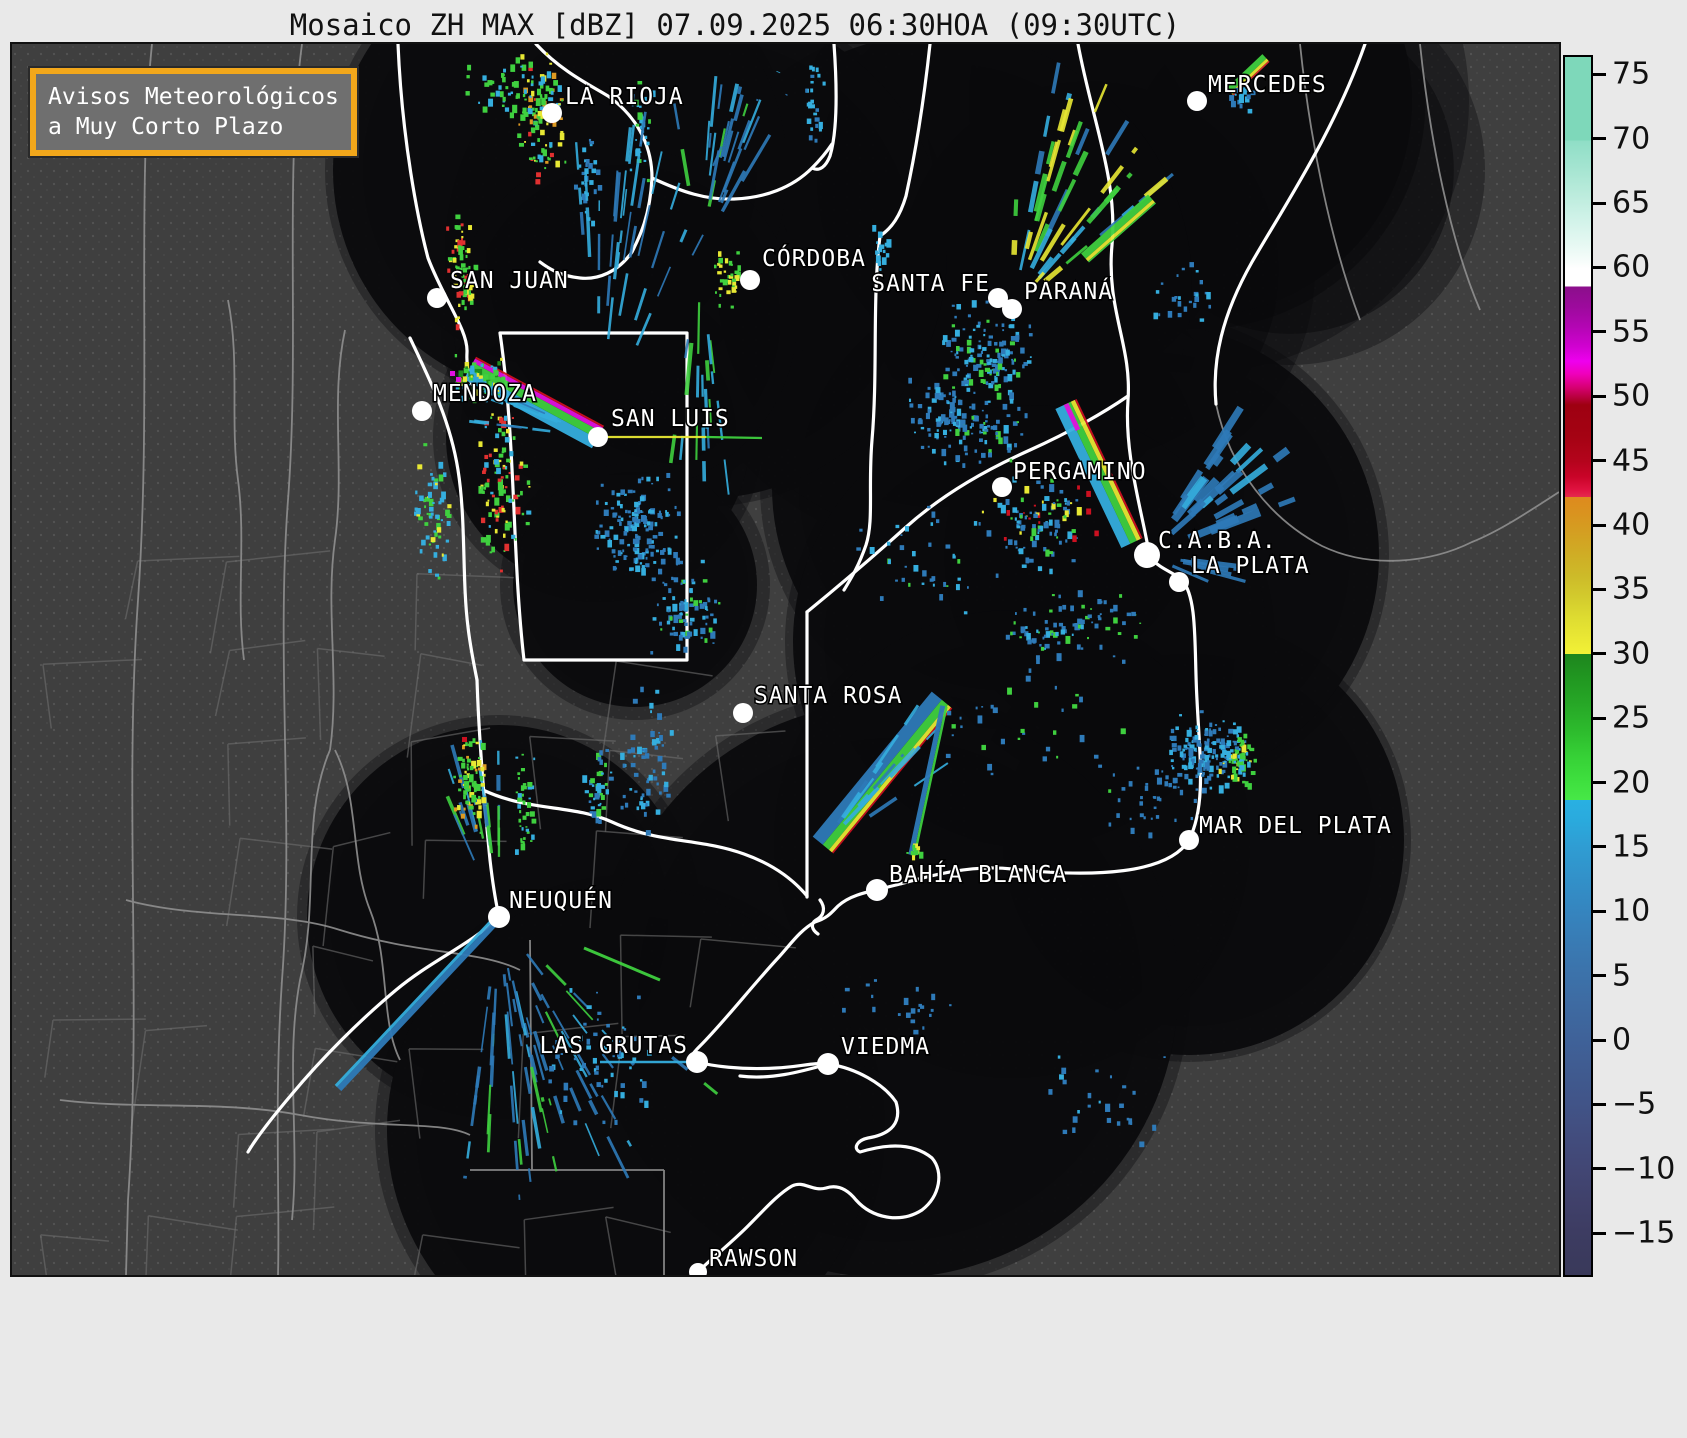  What do you see at coordinates (193, 112) in the screenshot?
I see `alert-avisos-box: Avisos Meteorológicos a Muy Corto Plazo` at bounding box center [193, 112].